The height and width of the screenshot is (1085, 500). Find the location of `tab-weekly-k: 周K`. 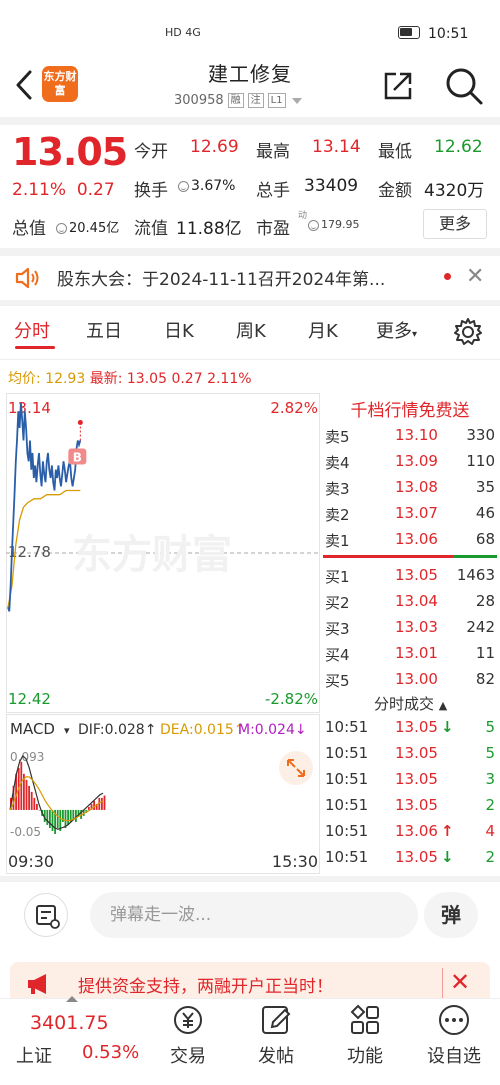

tab-weekly-k: 周K is located at coordinates (251, 330).